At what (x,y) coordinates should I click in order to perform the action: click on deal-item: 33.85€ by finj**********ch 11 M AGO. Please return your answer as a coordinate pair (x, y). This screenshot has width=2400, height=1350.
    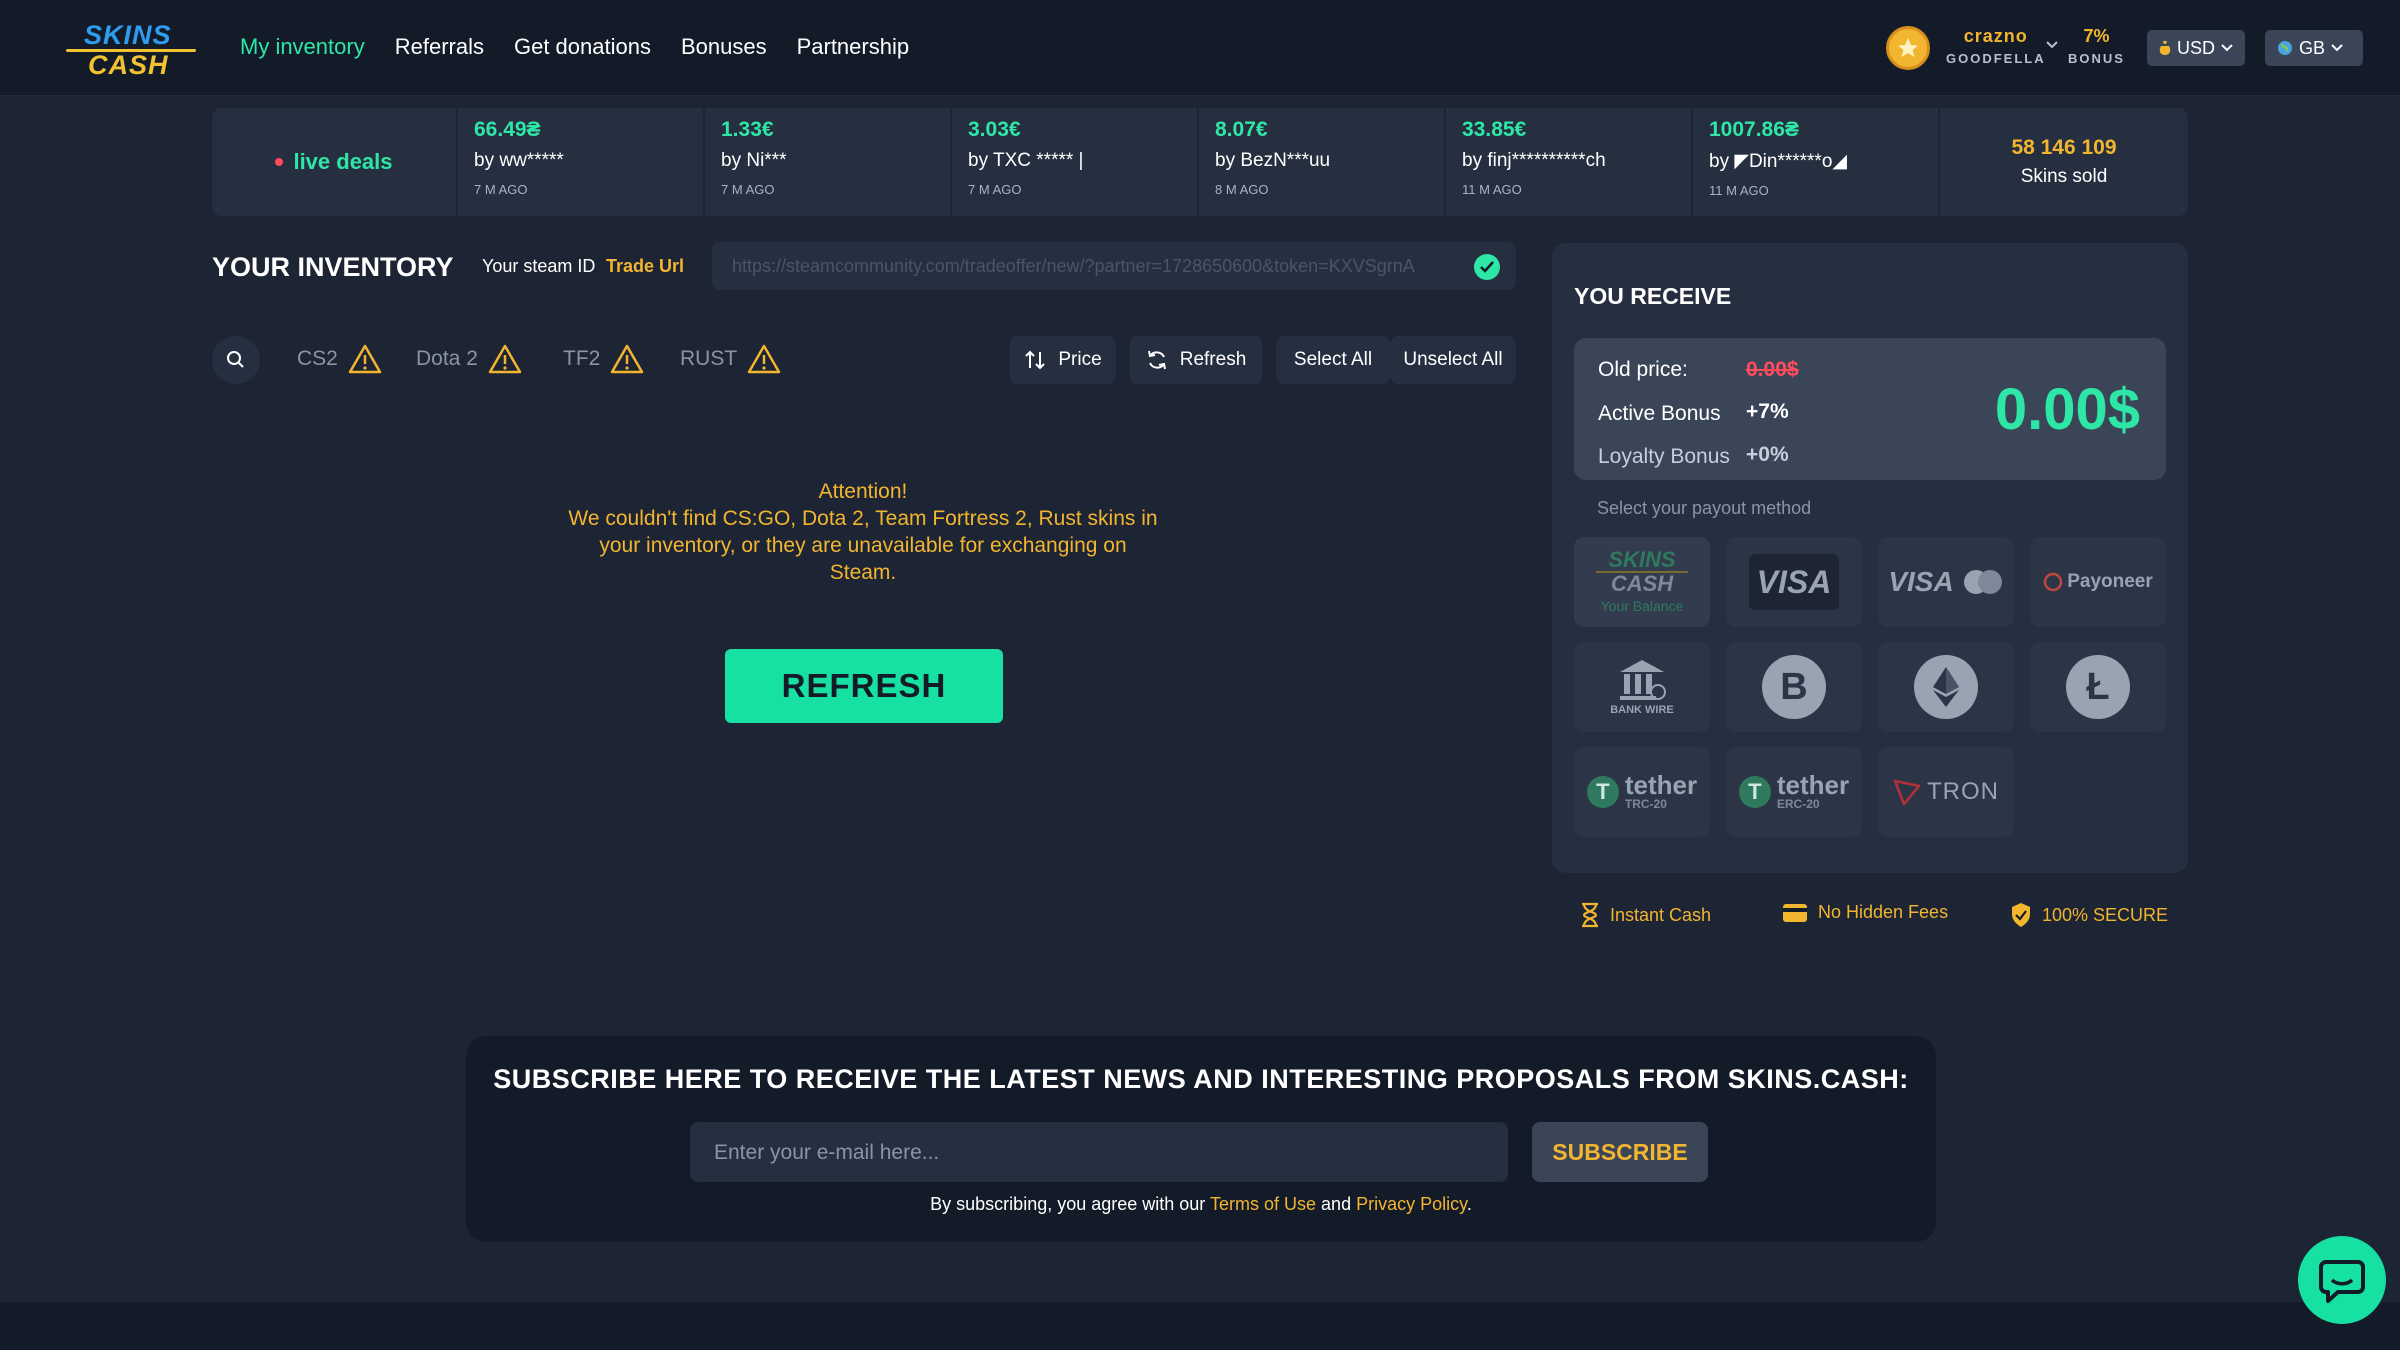
    Looking at the image, I should click on (1569, 162).